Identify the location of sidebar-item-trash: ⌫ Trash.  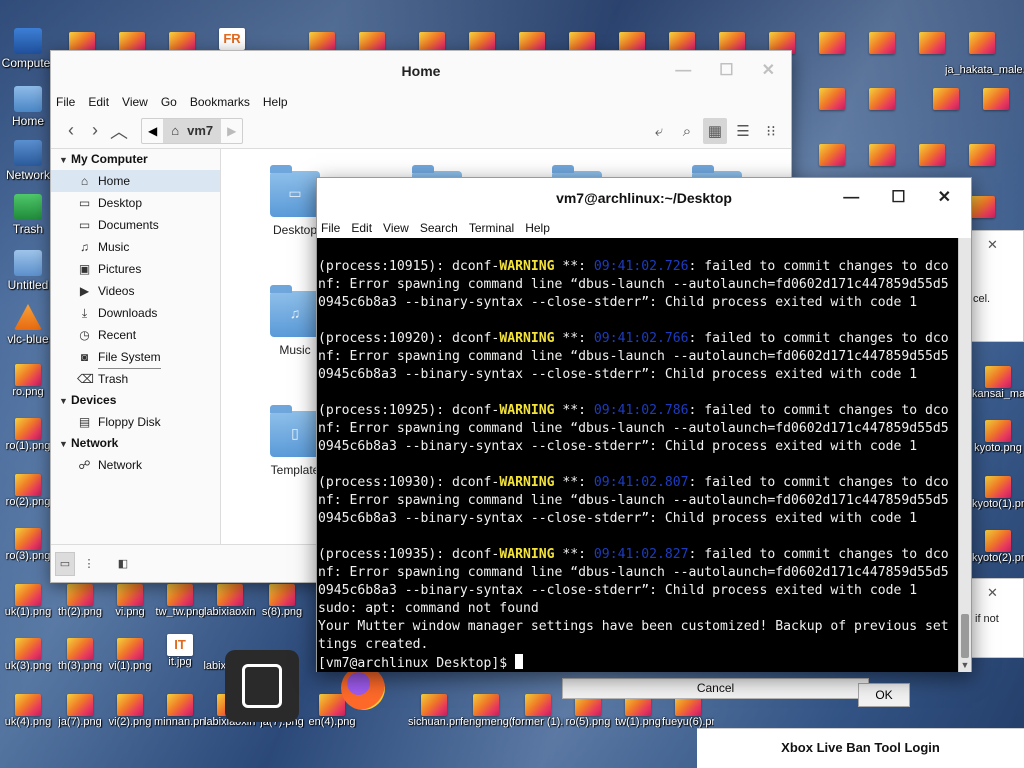
(135, 379).